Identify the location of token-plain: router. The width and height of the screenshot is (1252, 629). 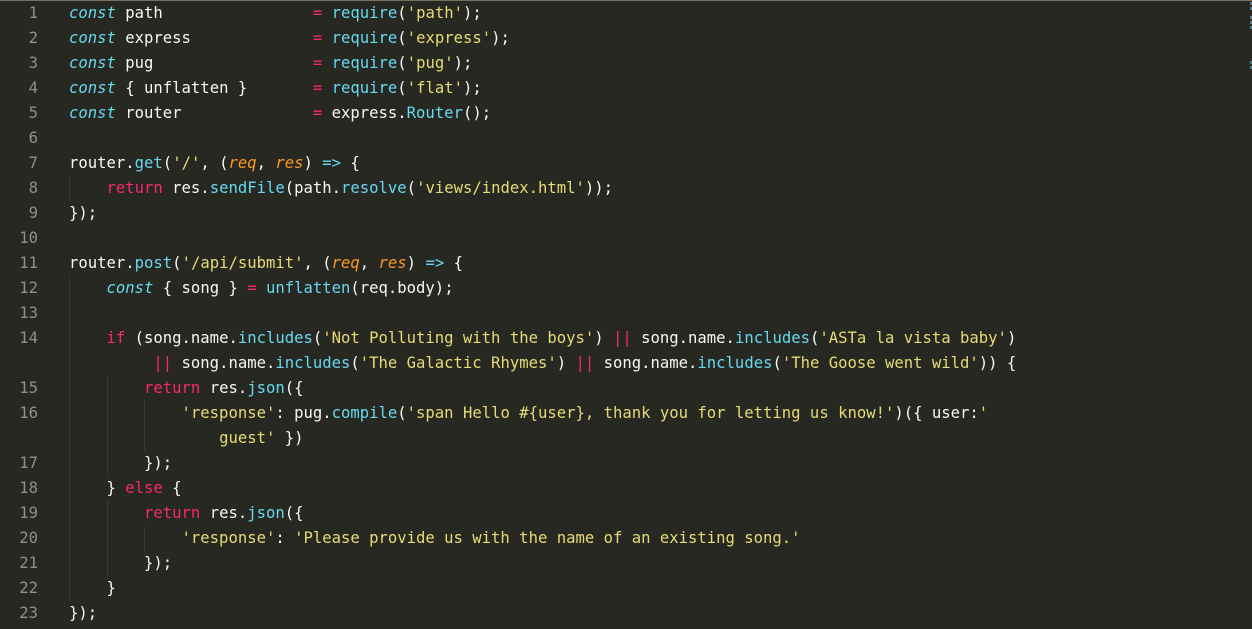
(214, 113).